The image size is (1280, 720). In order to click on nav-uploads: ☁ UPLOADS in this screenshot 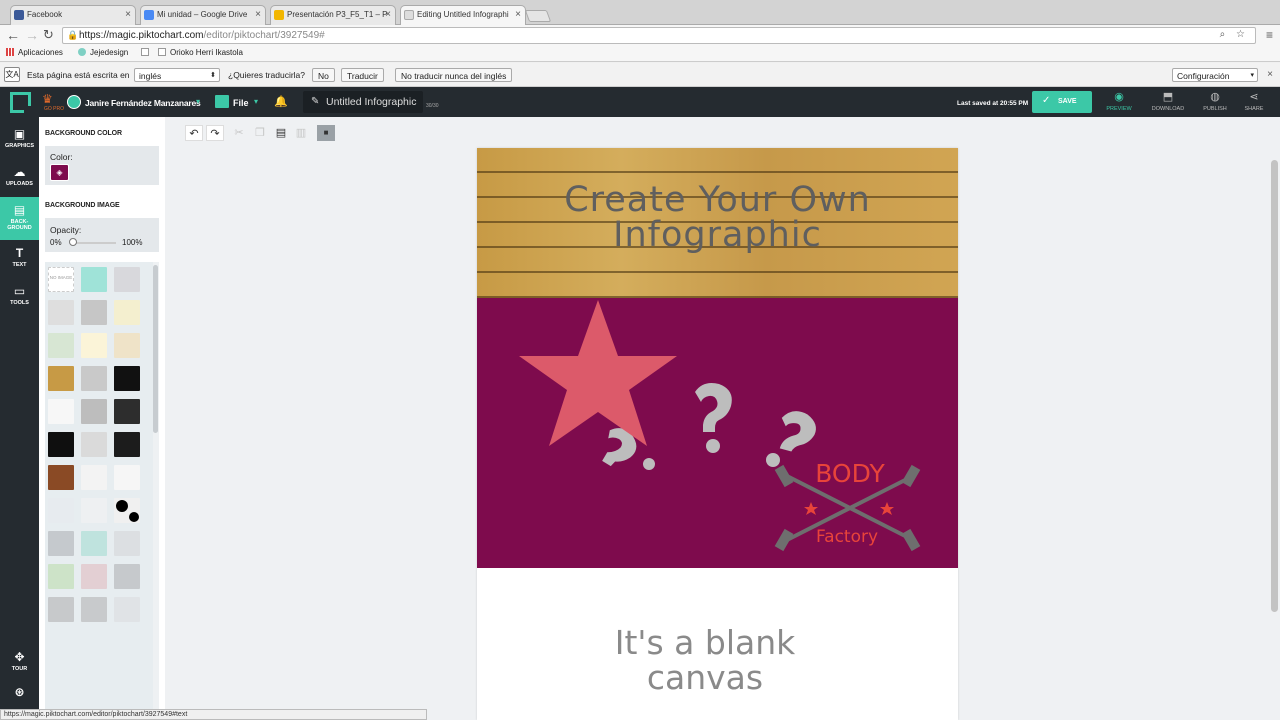, I will do `click(19, 178)`.